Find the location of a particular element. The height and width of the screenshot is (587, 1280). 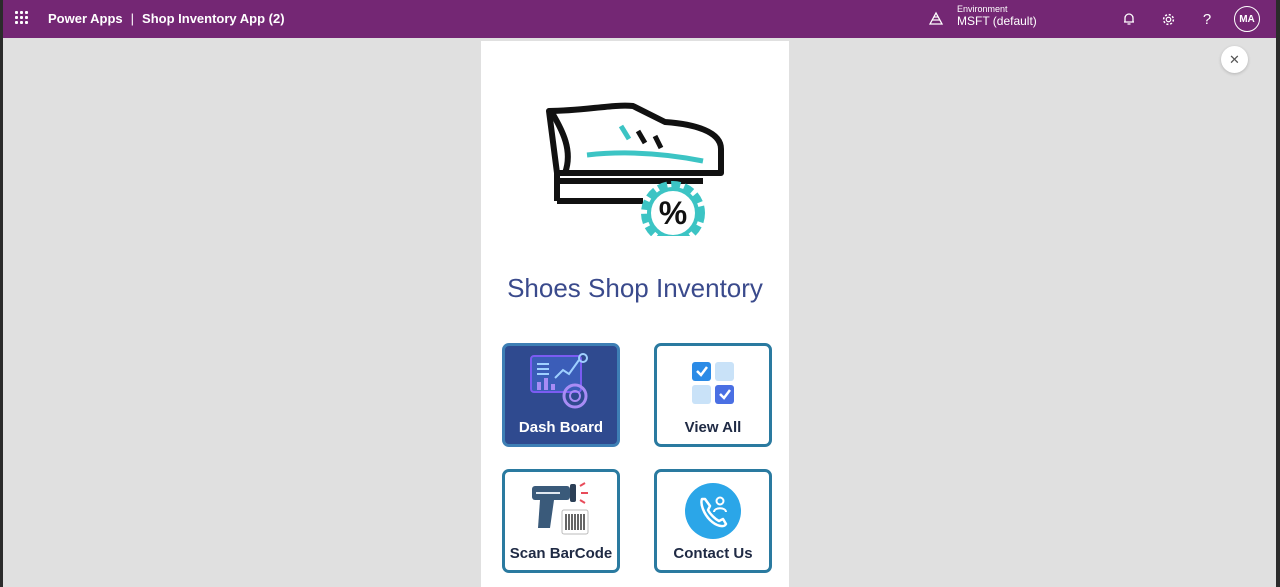

environment-label: Environment is located at coordinates (982, 9).